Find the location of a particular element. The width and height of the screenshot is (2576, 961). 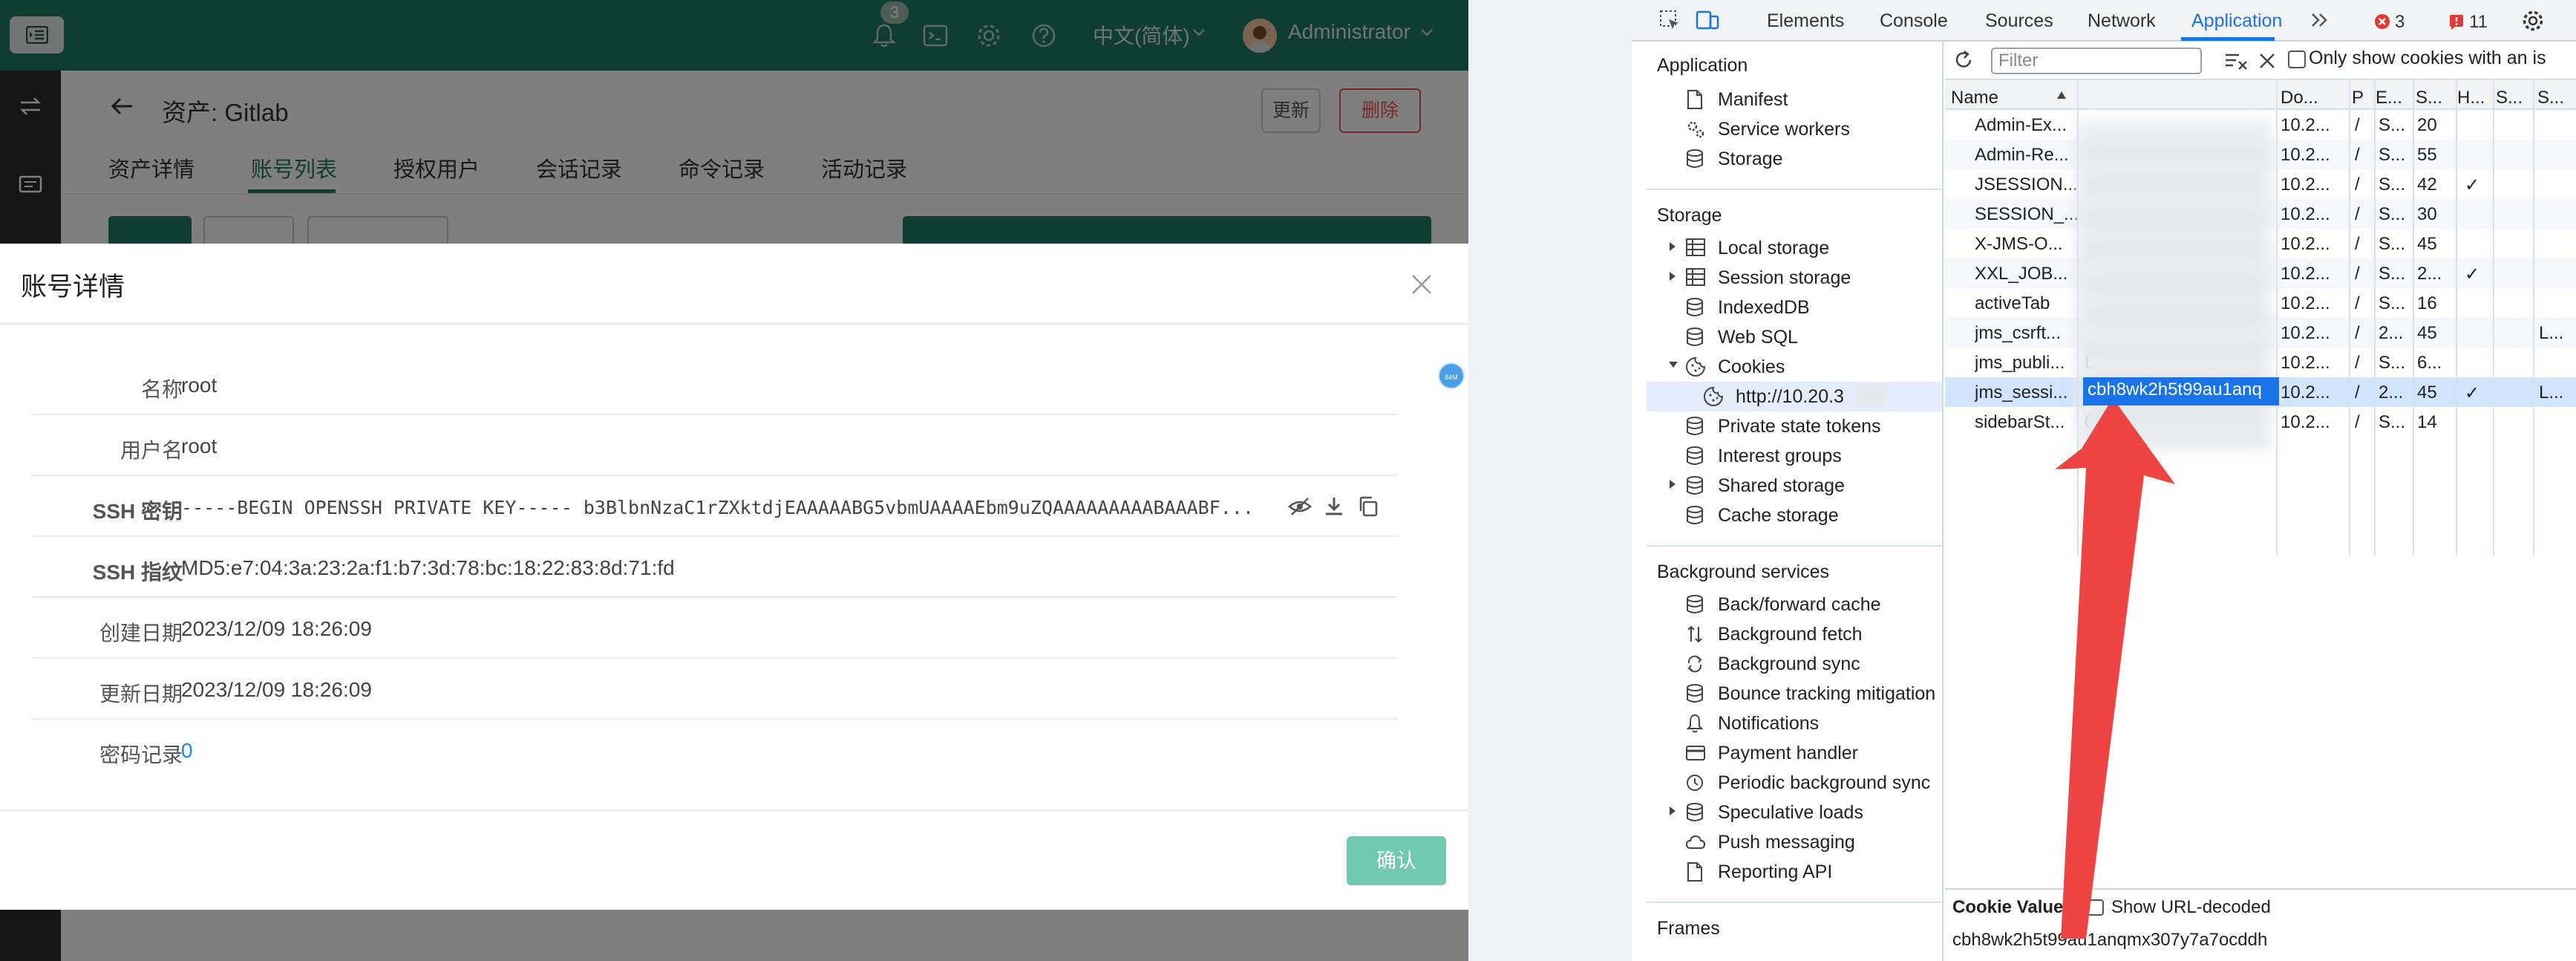

sidebar-item-push-messaging: Push messaging is located at coordinates (1795, 842).